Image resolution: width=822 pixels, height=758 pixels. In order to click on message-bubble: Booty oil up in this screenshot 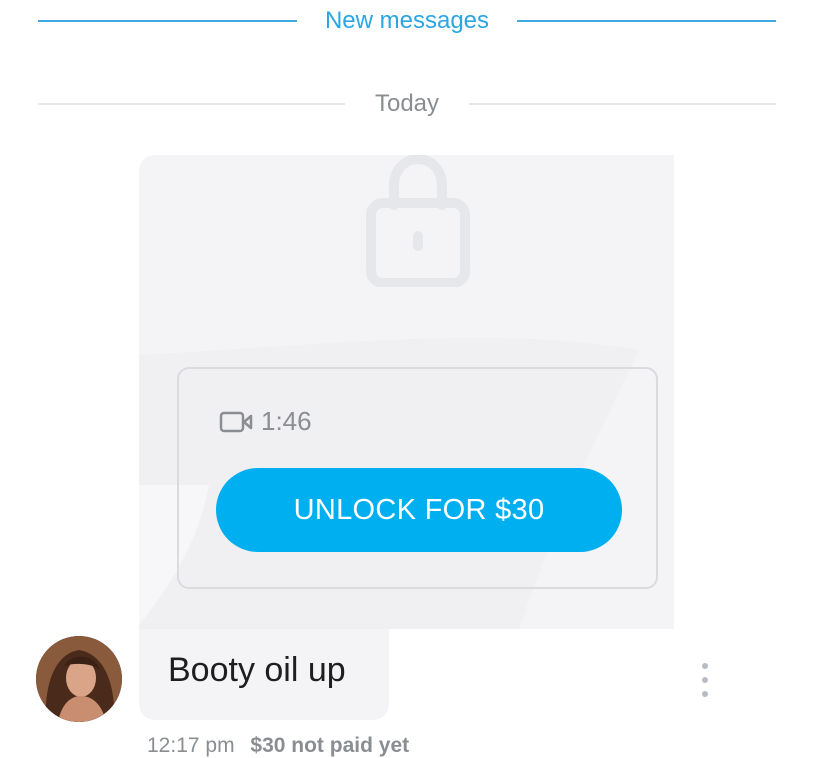, I will do `click(264, 674)`.